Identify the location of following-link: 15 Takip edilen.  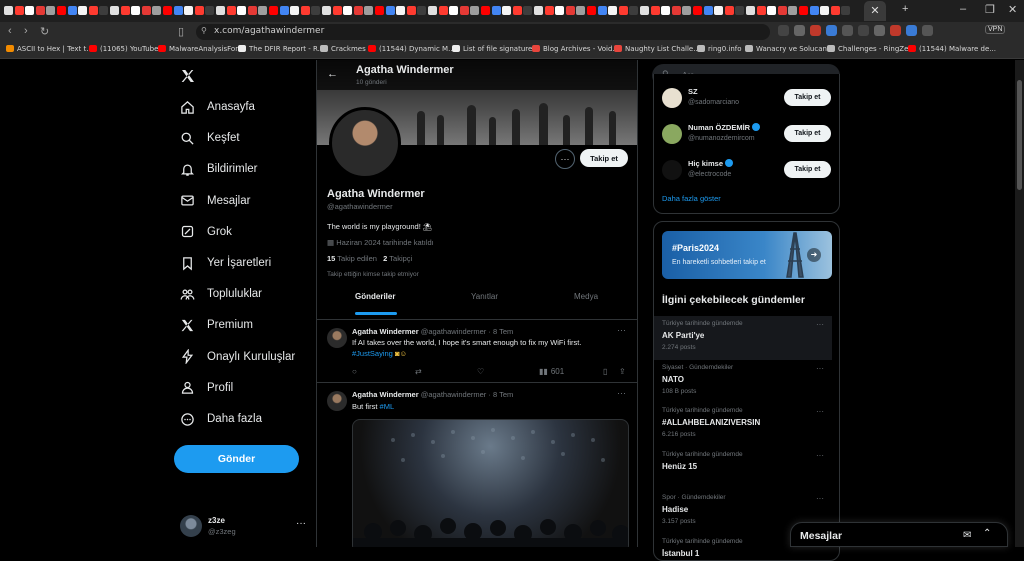
(352, 258).